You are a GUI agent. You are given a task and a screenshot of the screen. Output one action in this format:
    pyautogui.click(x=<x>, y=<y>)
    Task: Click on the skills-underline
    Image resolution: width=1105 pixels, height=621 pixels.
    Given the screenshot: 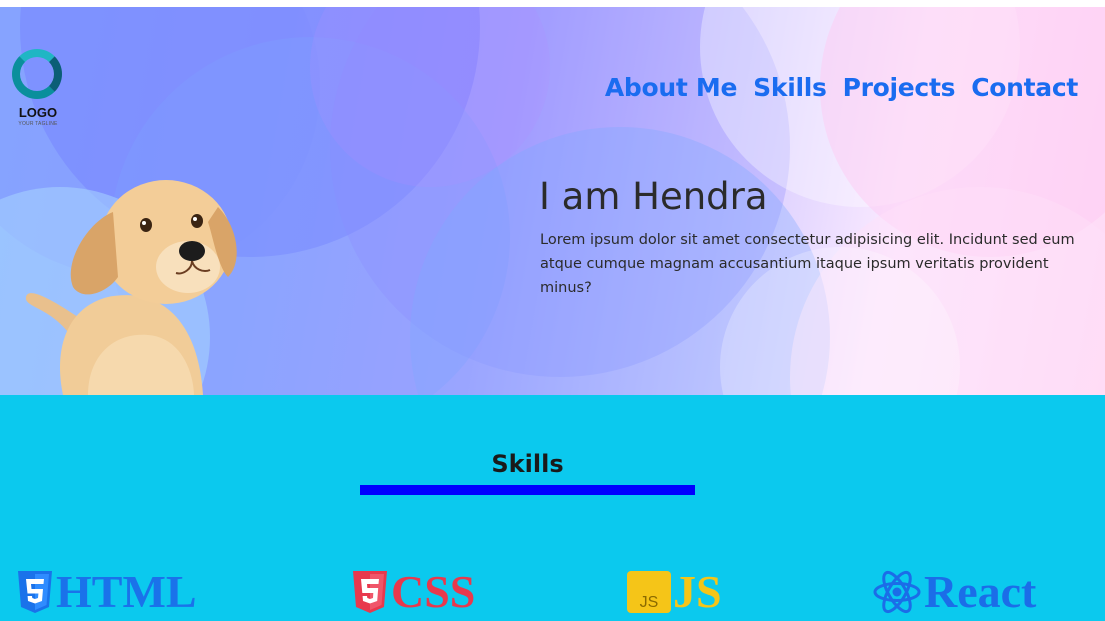 What is the action you would take?
    pyautogui.click(x=527, y=490)
    